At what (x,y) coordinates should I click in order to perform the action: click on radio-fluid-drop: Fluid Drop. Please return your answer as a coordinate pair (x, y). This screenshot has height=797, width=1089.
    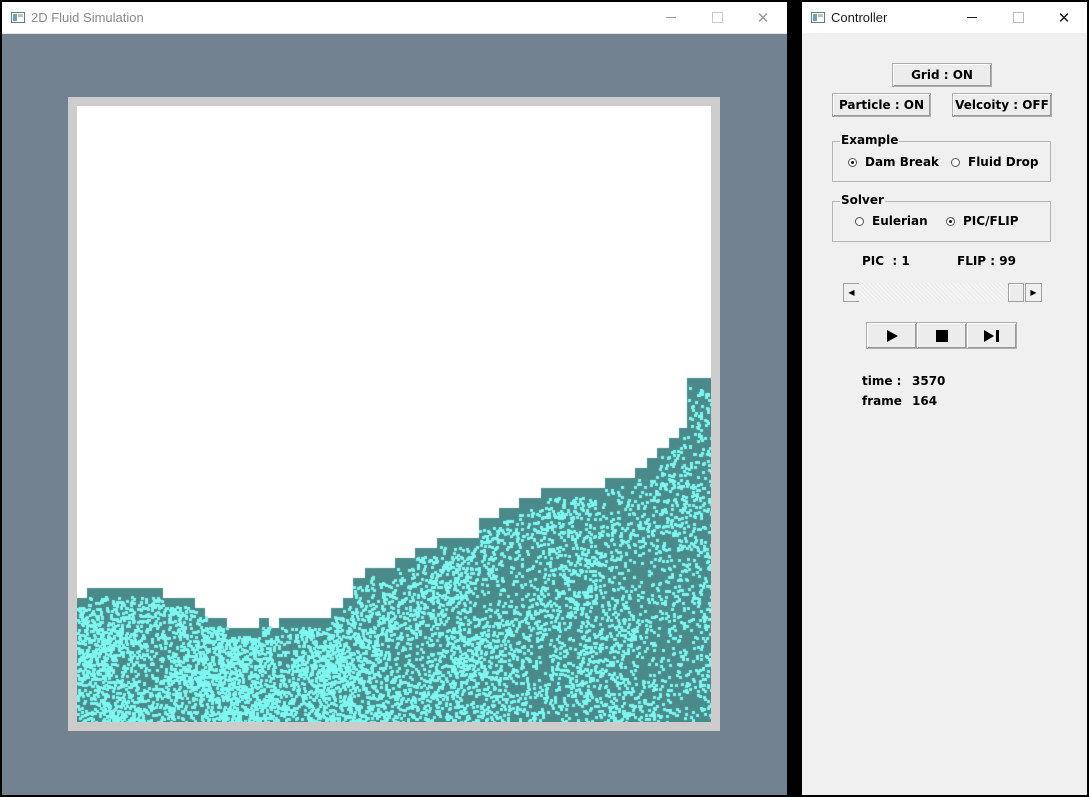
    Looking at the image, I should click on (994, 162).